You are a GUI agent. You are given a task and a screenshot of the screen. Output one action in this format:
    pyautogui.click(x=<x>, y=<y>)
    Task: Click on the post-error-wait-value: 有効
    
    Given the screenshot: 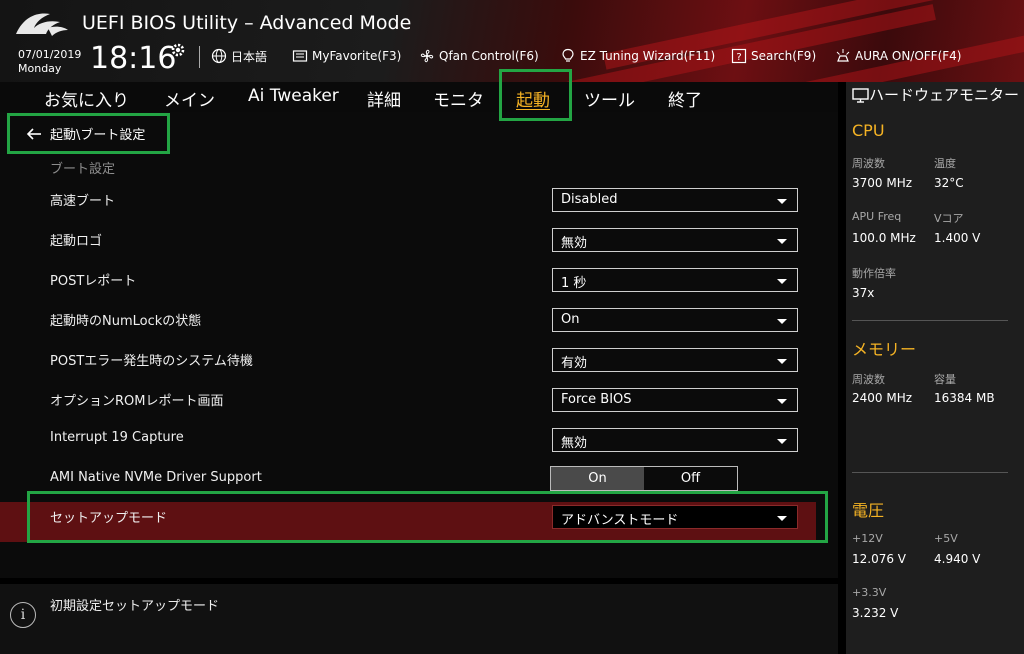 What is the action you would take?
    pyautogui.click(x=574, y=363)
    